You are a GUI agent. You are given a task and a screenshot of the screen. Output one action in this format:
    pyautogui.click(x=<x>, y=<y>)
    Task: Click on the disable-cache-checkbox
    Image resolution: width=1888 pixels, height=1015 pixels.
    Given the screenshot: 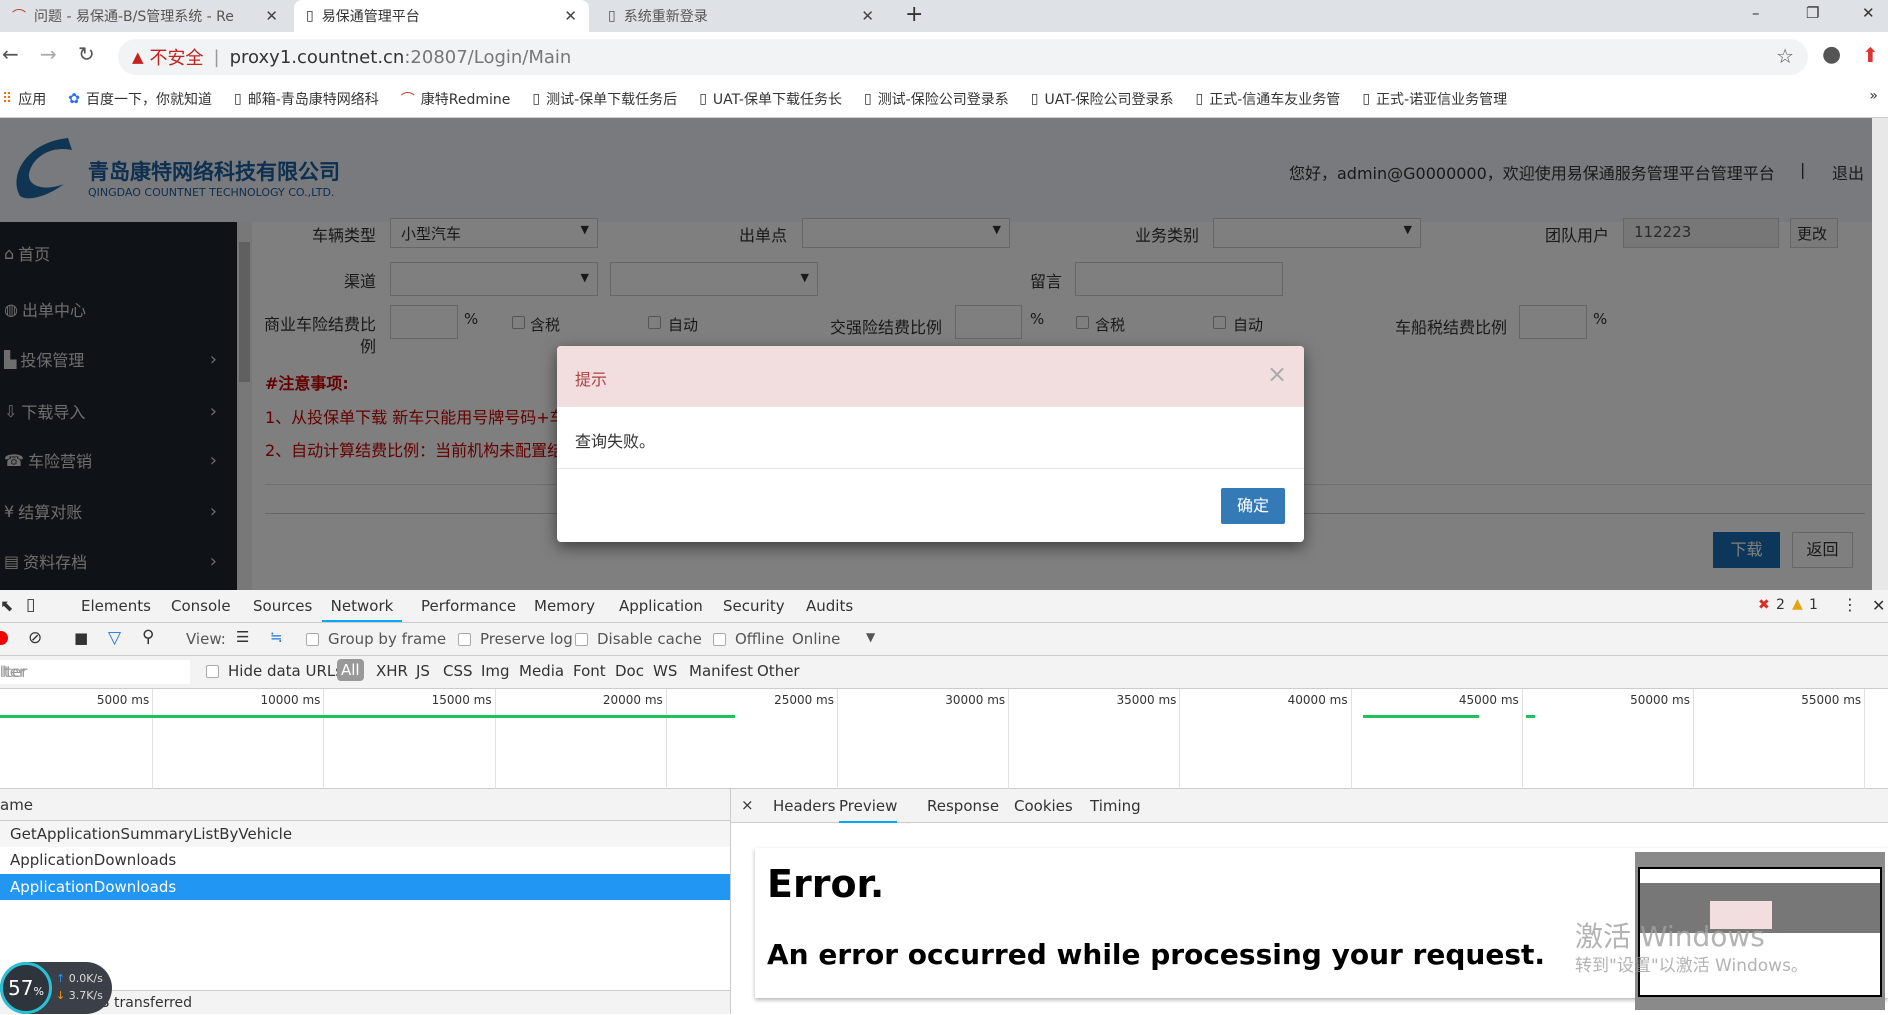 What is the action you would take?
    pyautogui.click(x=581, y=639)
    